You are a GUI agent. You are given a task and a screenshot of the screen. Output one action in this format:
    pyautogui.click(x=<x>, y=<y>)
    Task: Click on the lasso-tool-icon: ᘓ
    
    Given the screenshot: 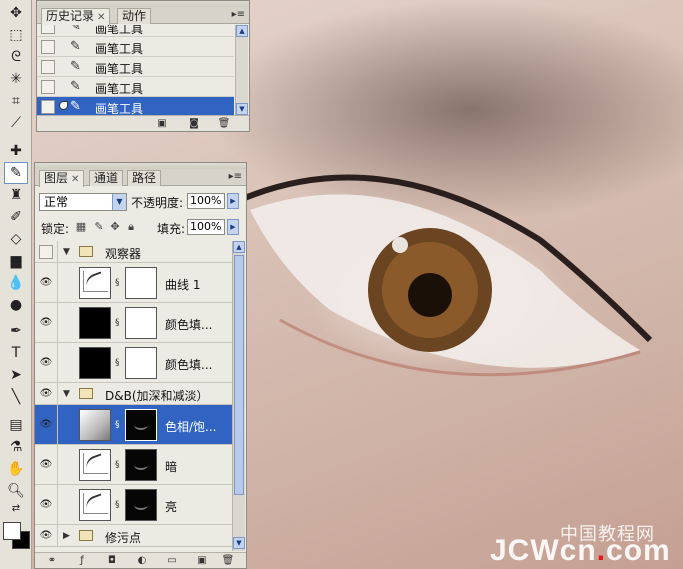 What is the action you would take?
    pyautogui.click(x=16, y=57)
    